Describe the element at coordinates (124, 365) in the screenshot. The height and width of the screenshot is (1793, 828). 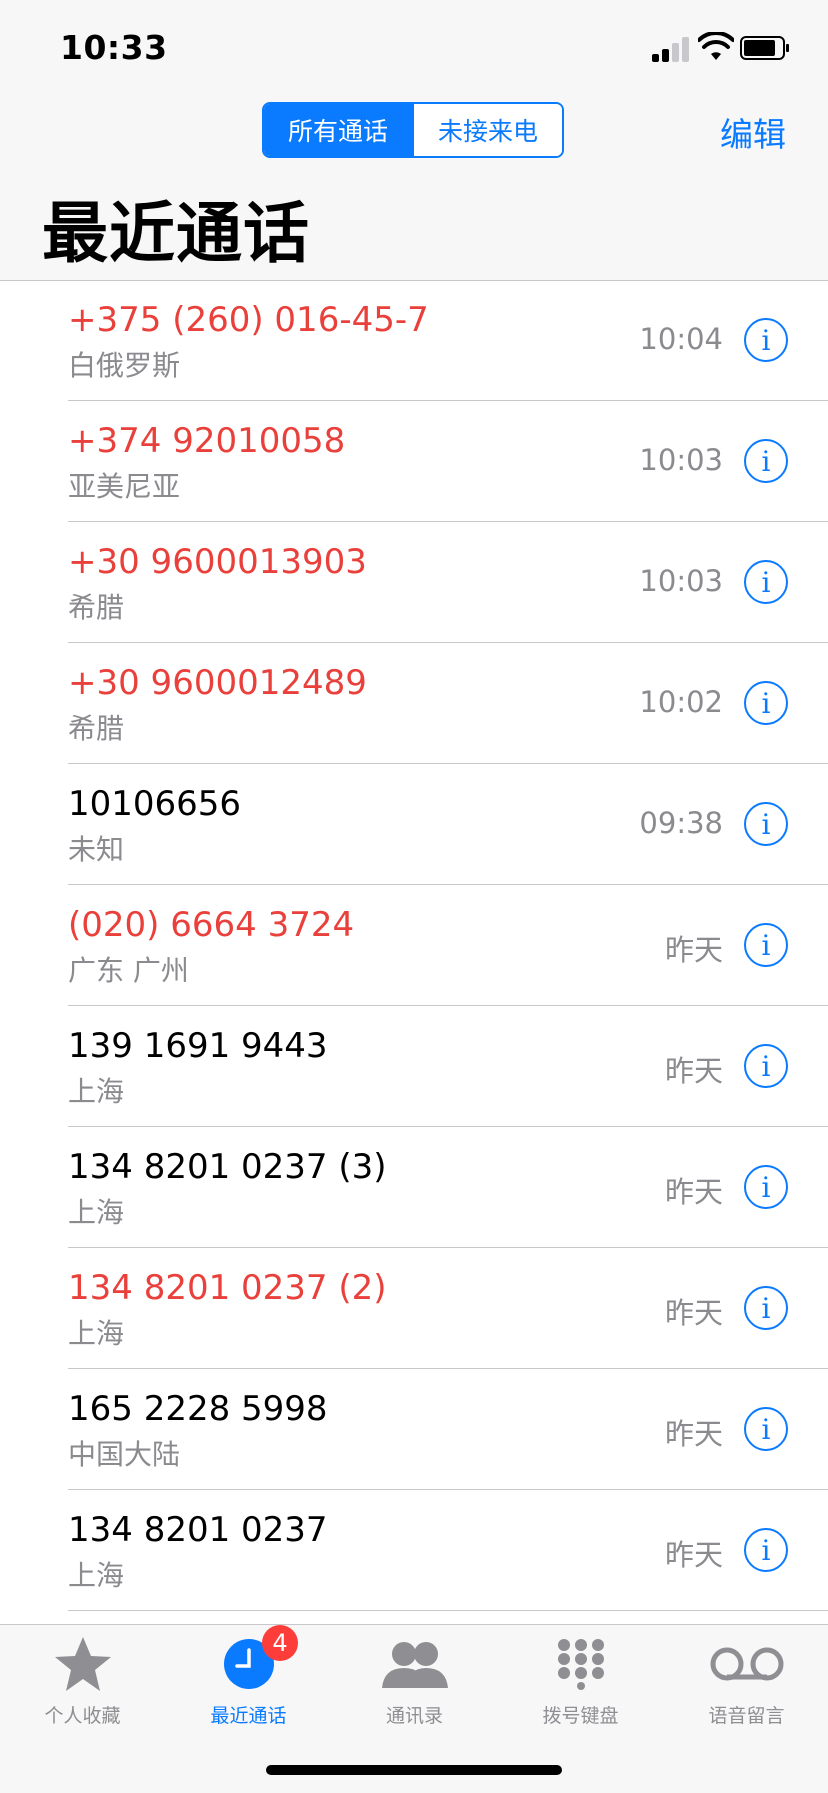
I see `call-location: 白俄罗斯` at that location.